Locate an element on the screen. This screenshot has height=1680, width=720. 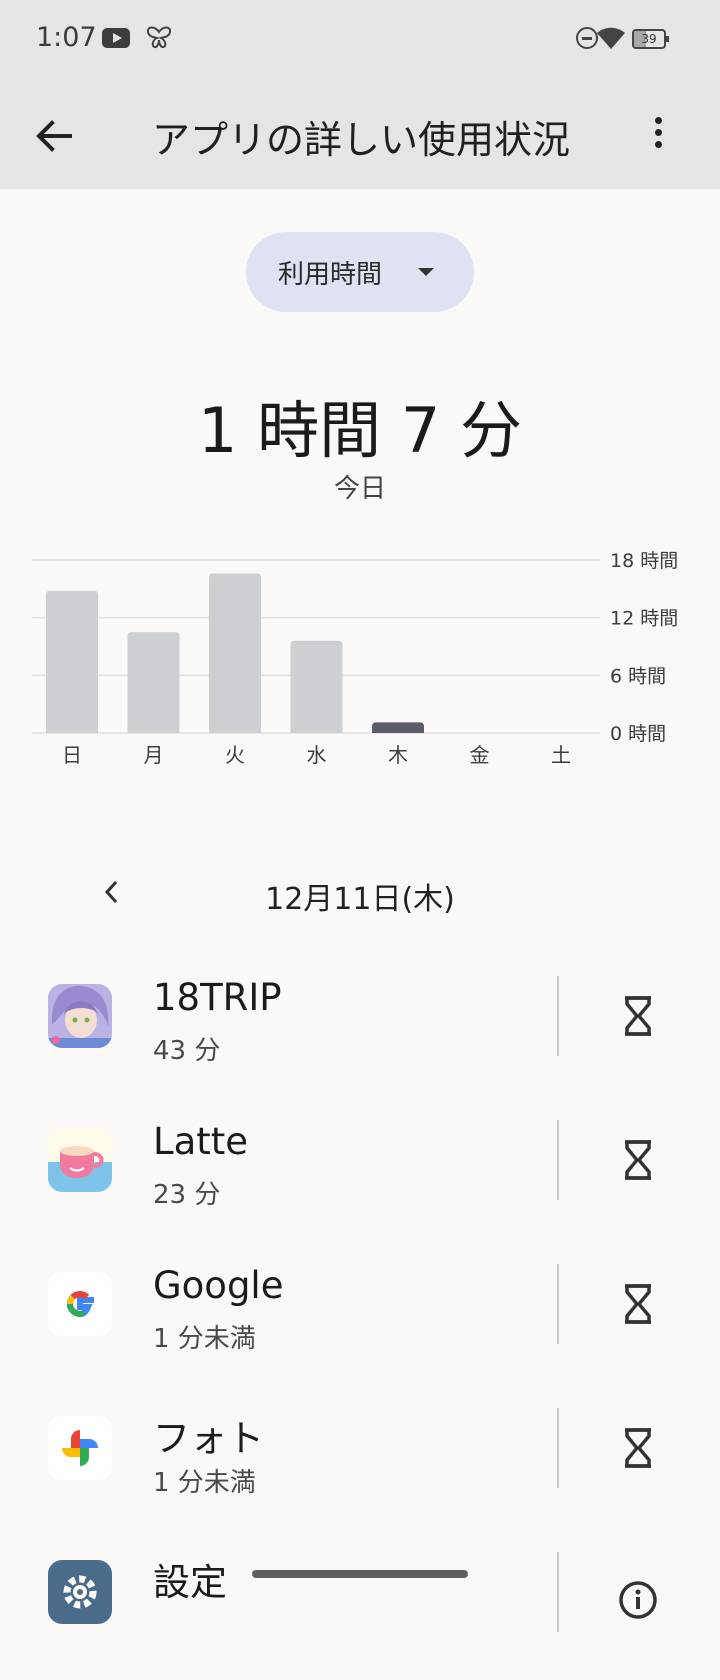
selected-date: 12月11日(木) is located at coordinates (360, 899).